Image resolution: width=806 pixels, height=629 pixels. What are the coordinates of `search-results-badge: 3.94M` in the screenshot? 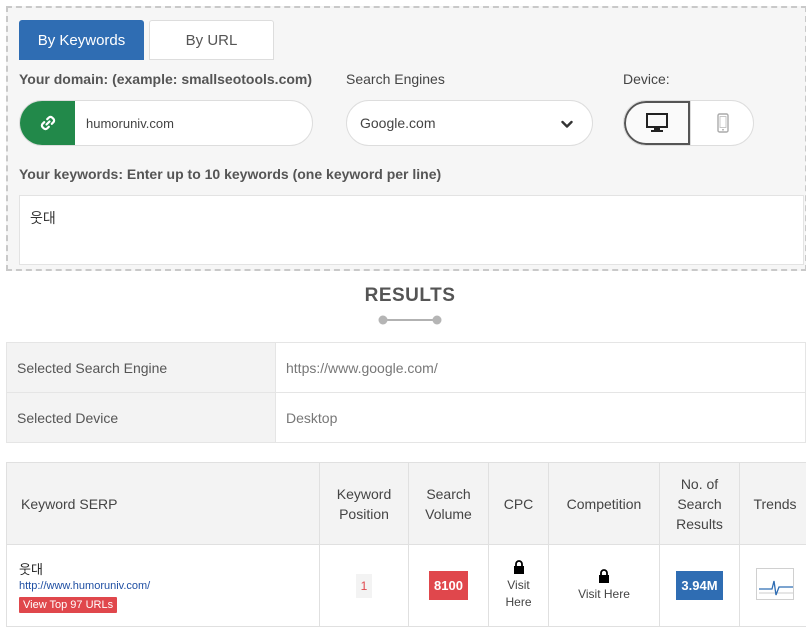 It's located at (699, 585).